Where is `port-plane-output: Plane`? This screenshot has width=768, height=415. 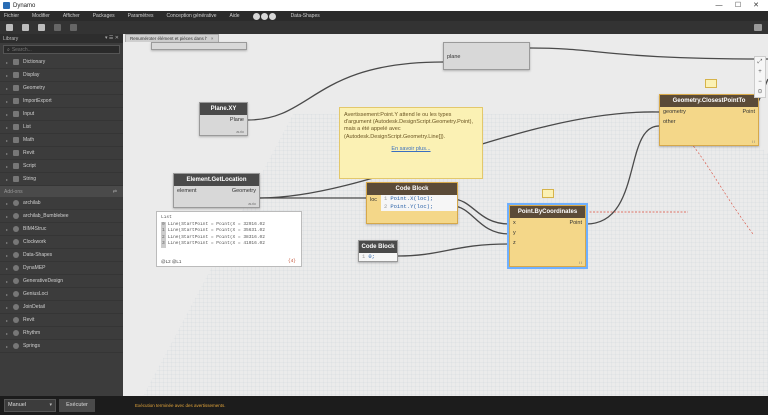 port-plane-output: Plane is located at coordinates (223, 120).